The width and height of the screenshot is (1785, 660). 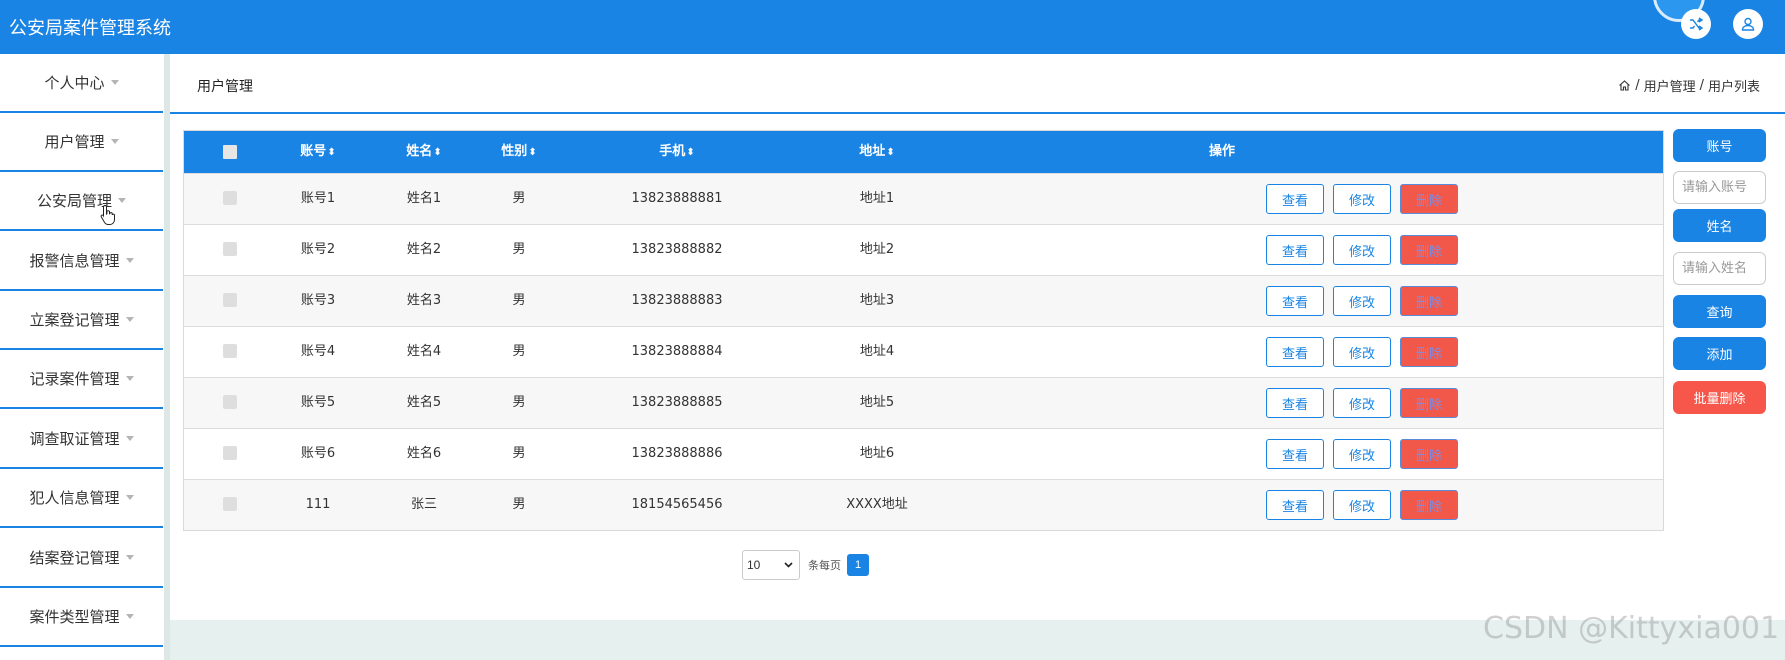 I want to click on sidebar-item-criminal-info-management: 犯人信息管理, so click(x=81, y=498).